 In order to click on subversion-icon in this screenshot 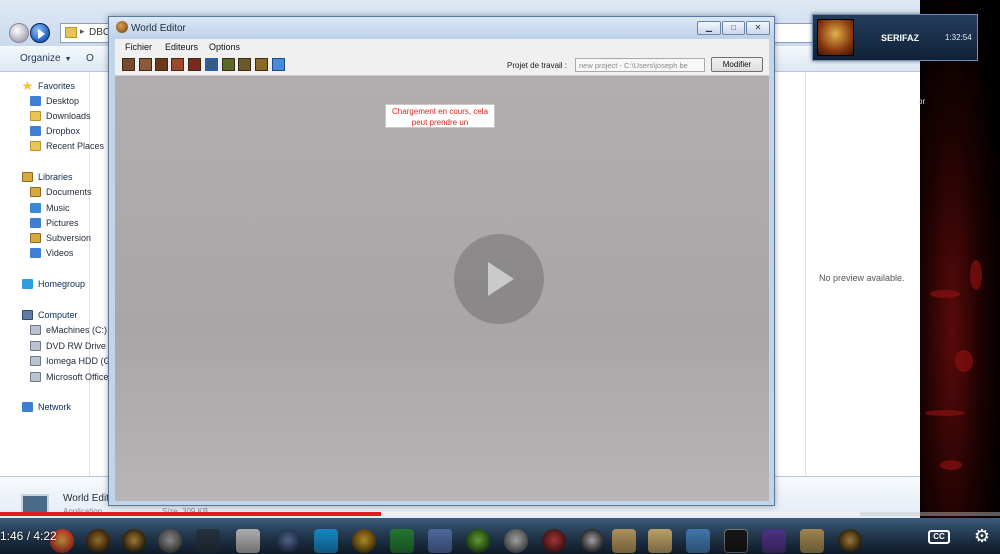, I will do `click(35, 238)`.